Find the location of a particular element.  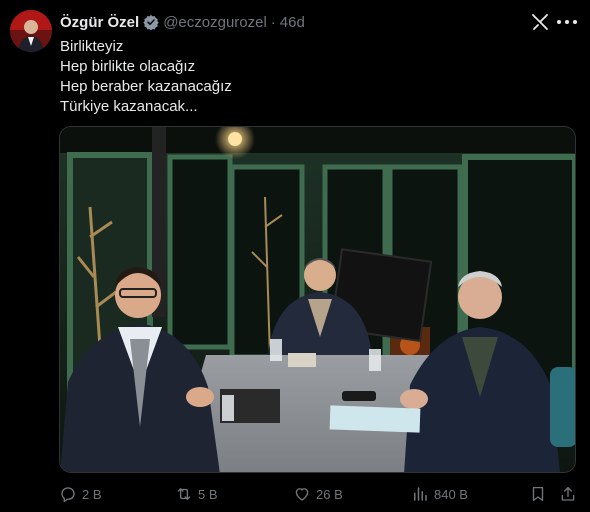

tweet-line: Hep beraber kazanacağız is located at coordinates (146, 86).